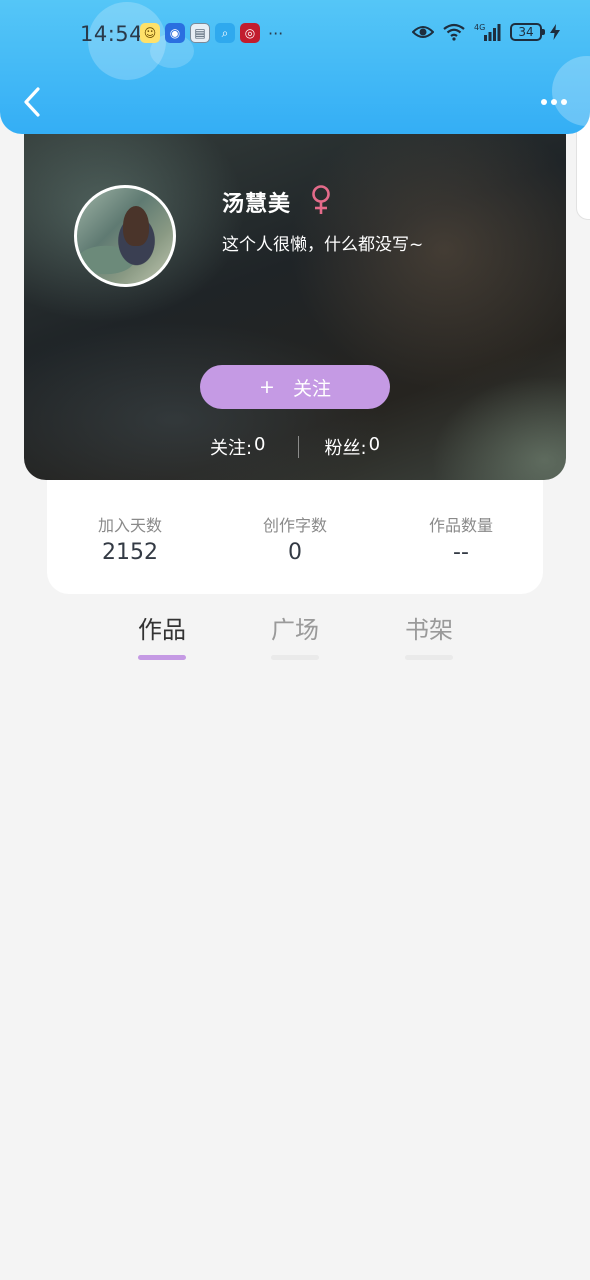 The width and height of the screenshot is (590, 1280). I want to click on app-header: 14:54 ☺ ◉ ▤ ⌕ ◎ ··· 4G 34, so click(295, 67).